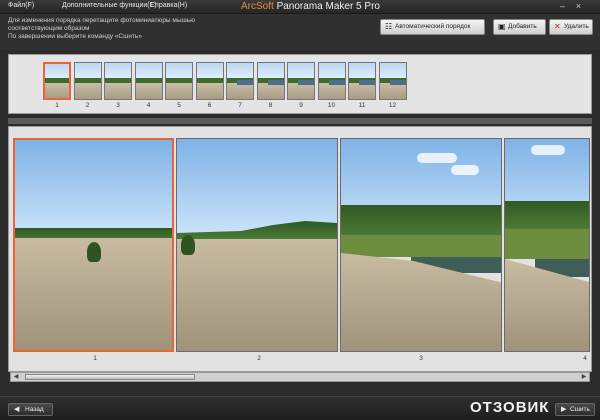 The width and height of the screenshot is (600, 420). I want to click on auto-order-button: ☷ Автоматический порядок, so click(432, 27).